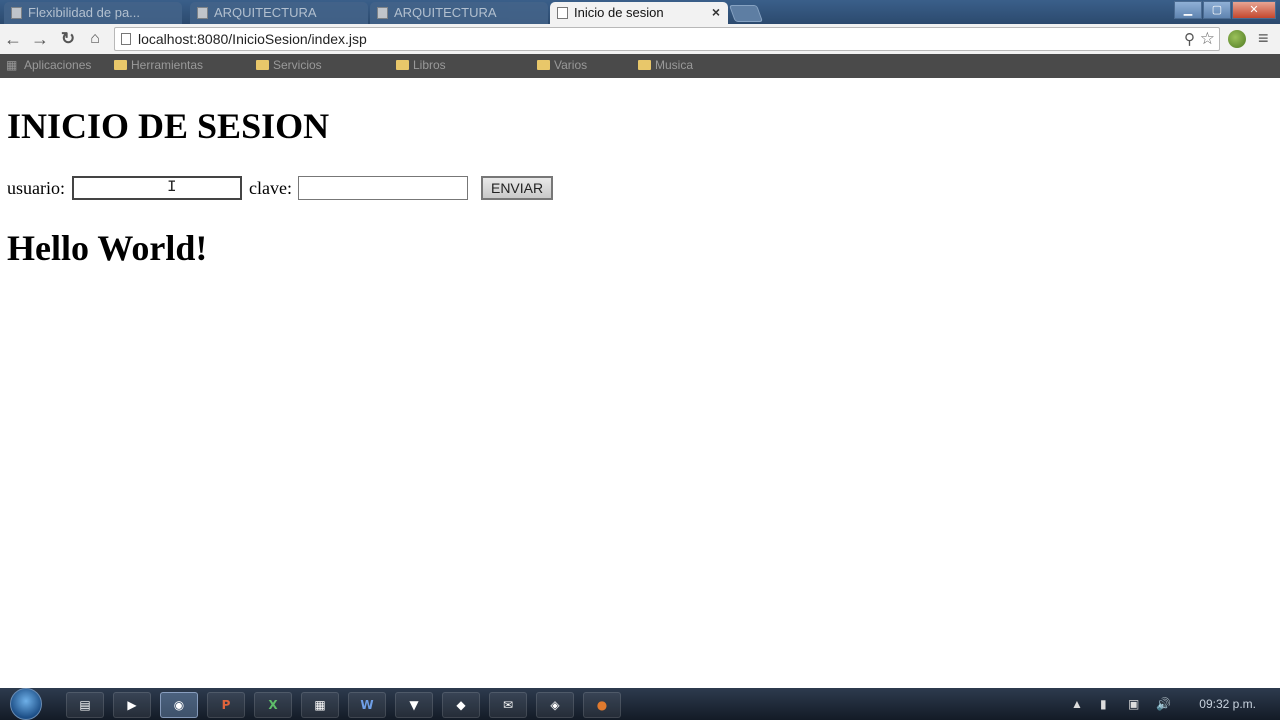  What do you see at coordinates (13, 39) in the screenshot?
I see `back-arrow-icon: ←` at bounding box center [13, 39].